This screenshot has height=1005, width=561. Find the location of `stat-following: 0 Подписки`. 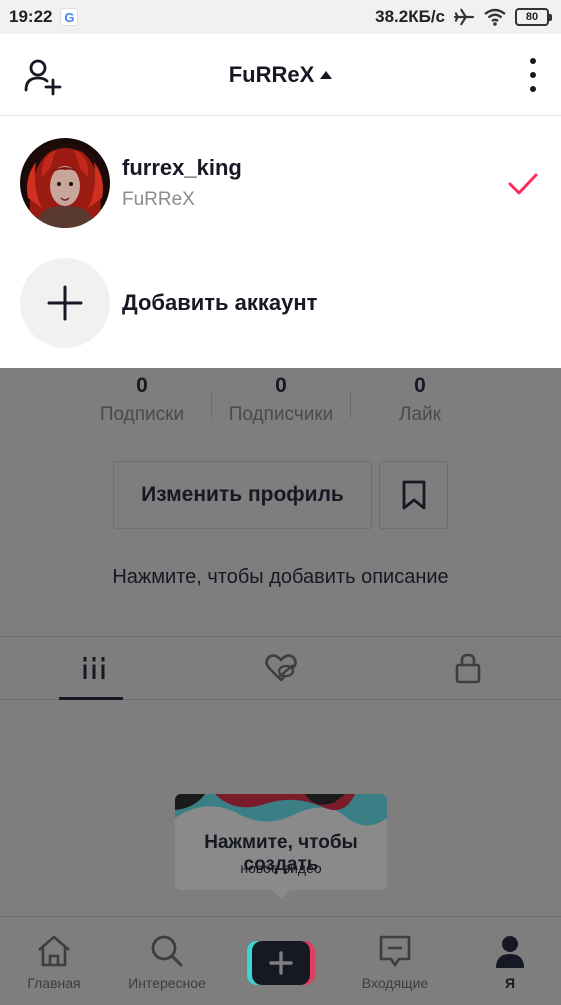

stat-following: 0 Подписки is located at coordinates (142, 400).